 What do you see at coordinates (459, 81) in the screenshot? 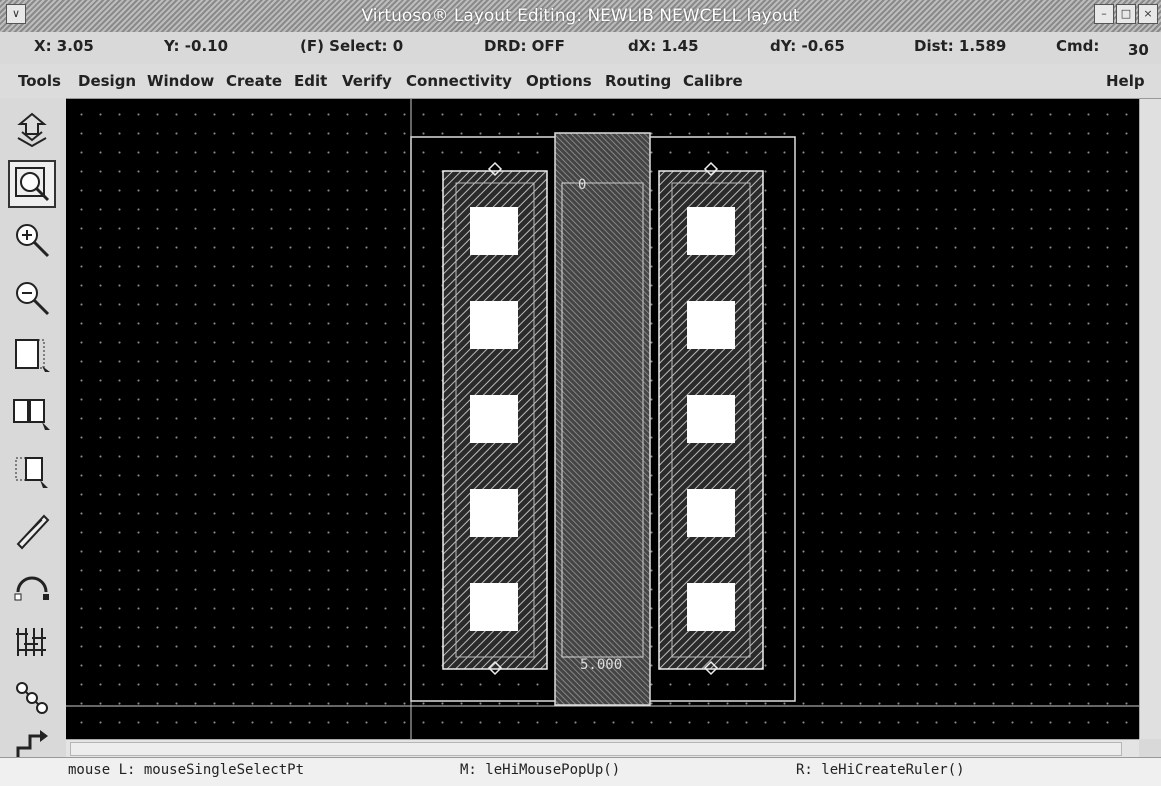
I see `menu-connectivity: Connectivity` at bounding box center [459, 81].